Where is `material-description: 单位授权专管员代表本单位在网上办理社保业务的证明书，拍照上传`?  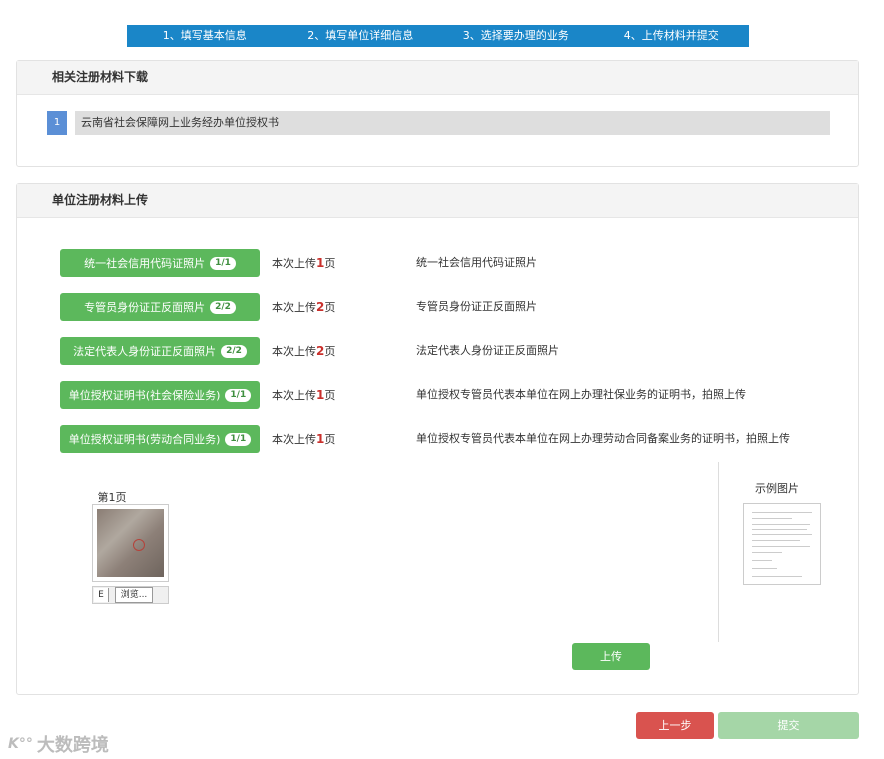 material-description: 单位授权专管员代表本单位在网上办理社保业务的证明书，拍照上传 is located at coordinates (581, 394).